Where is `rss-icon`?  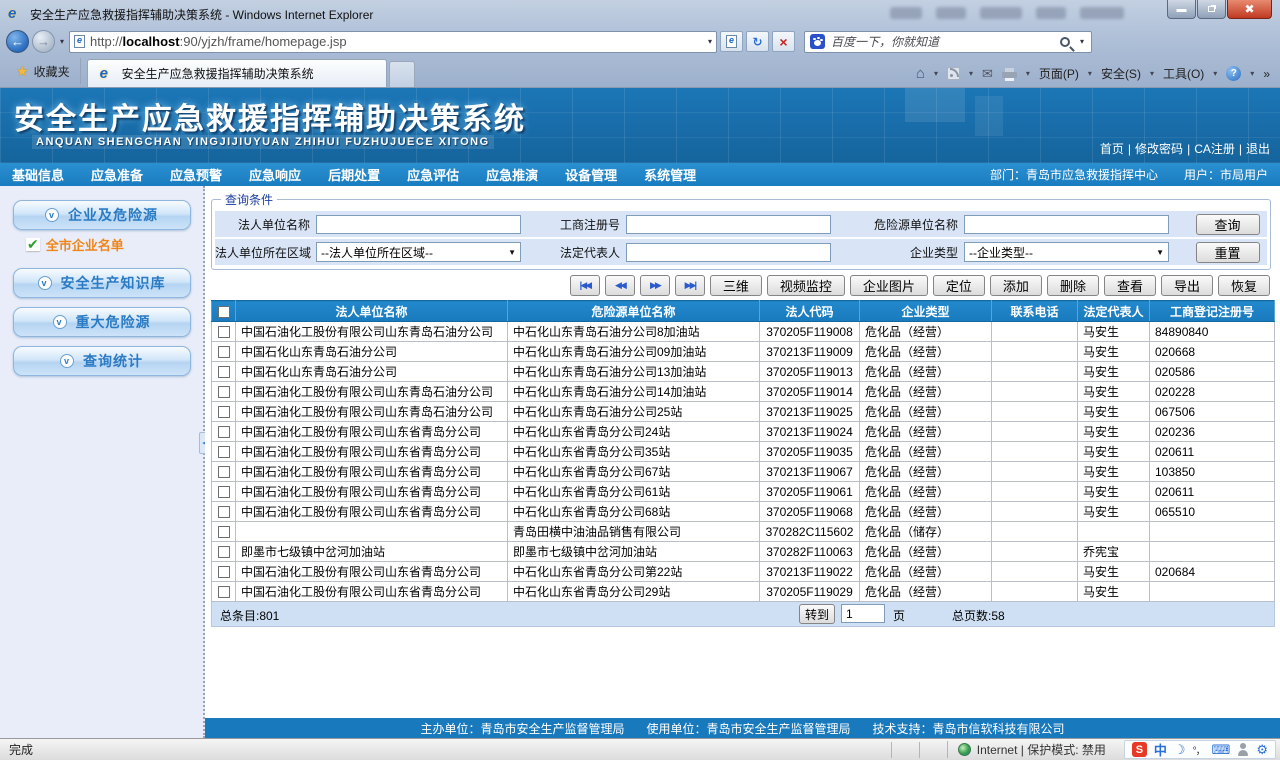 rss-icon is located at coordinates (953, 73).